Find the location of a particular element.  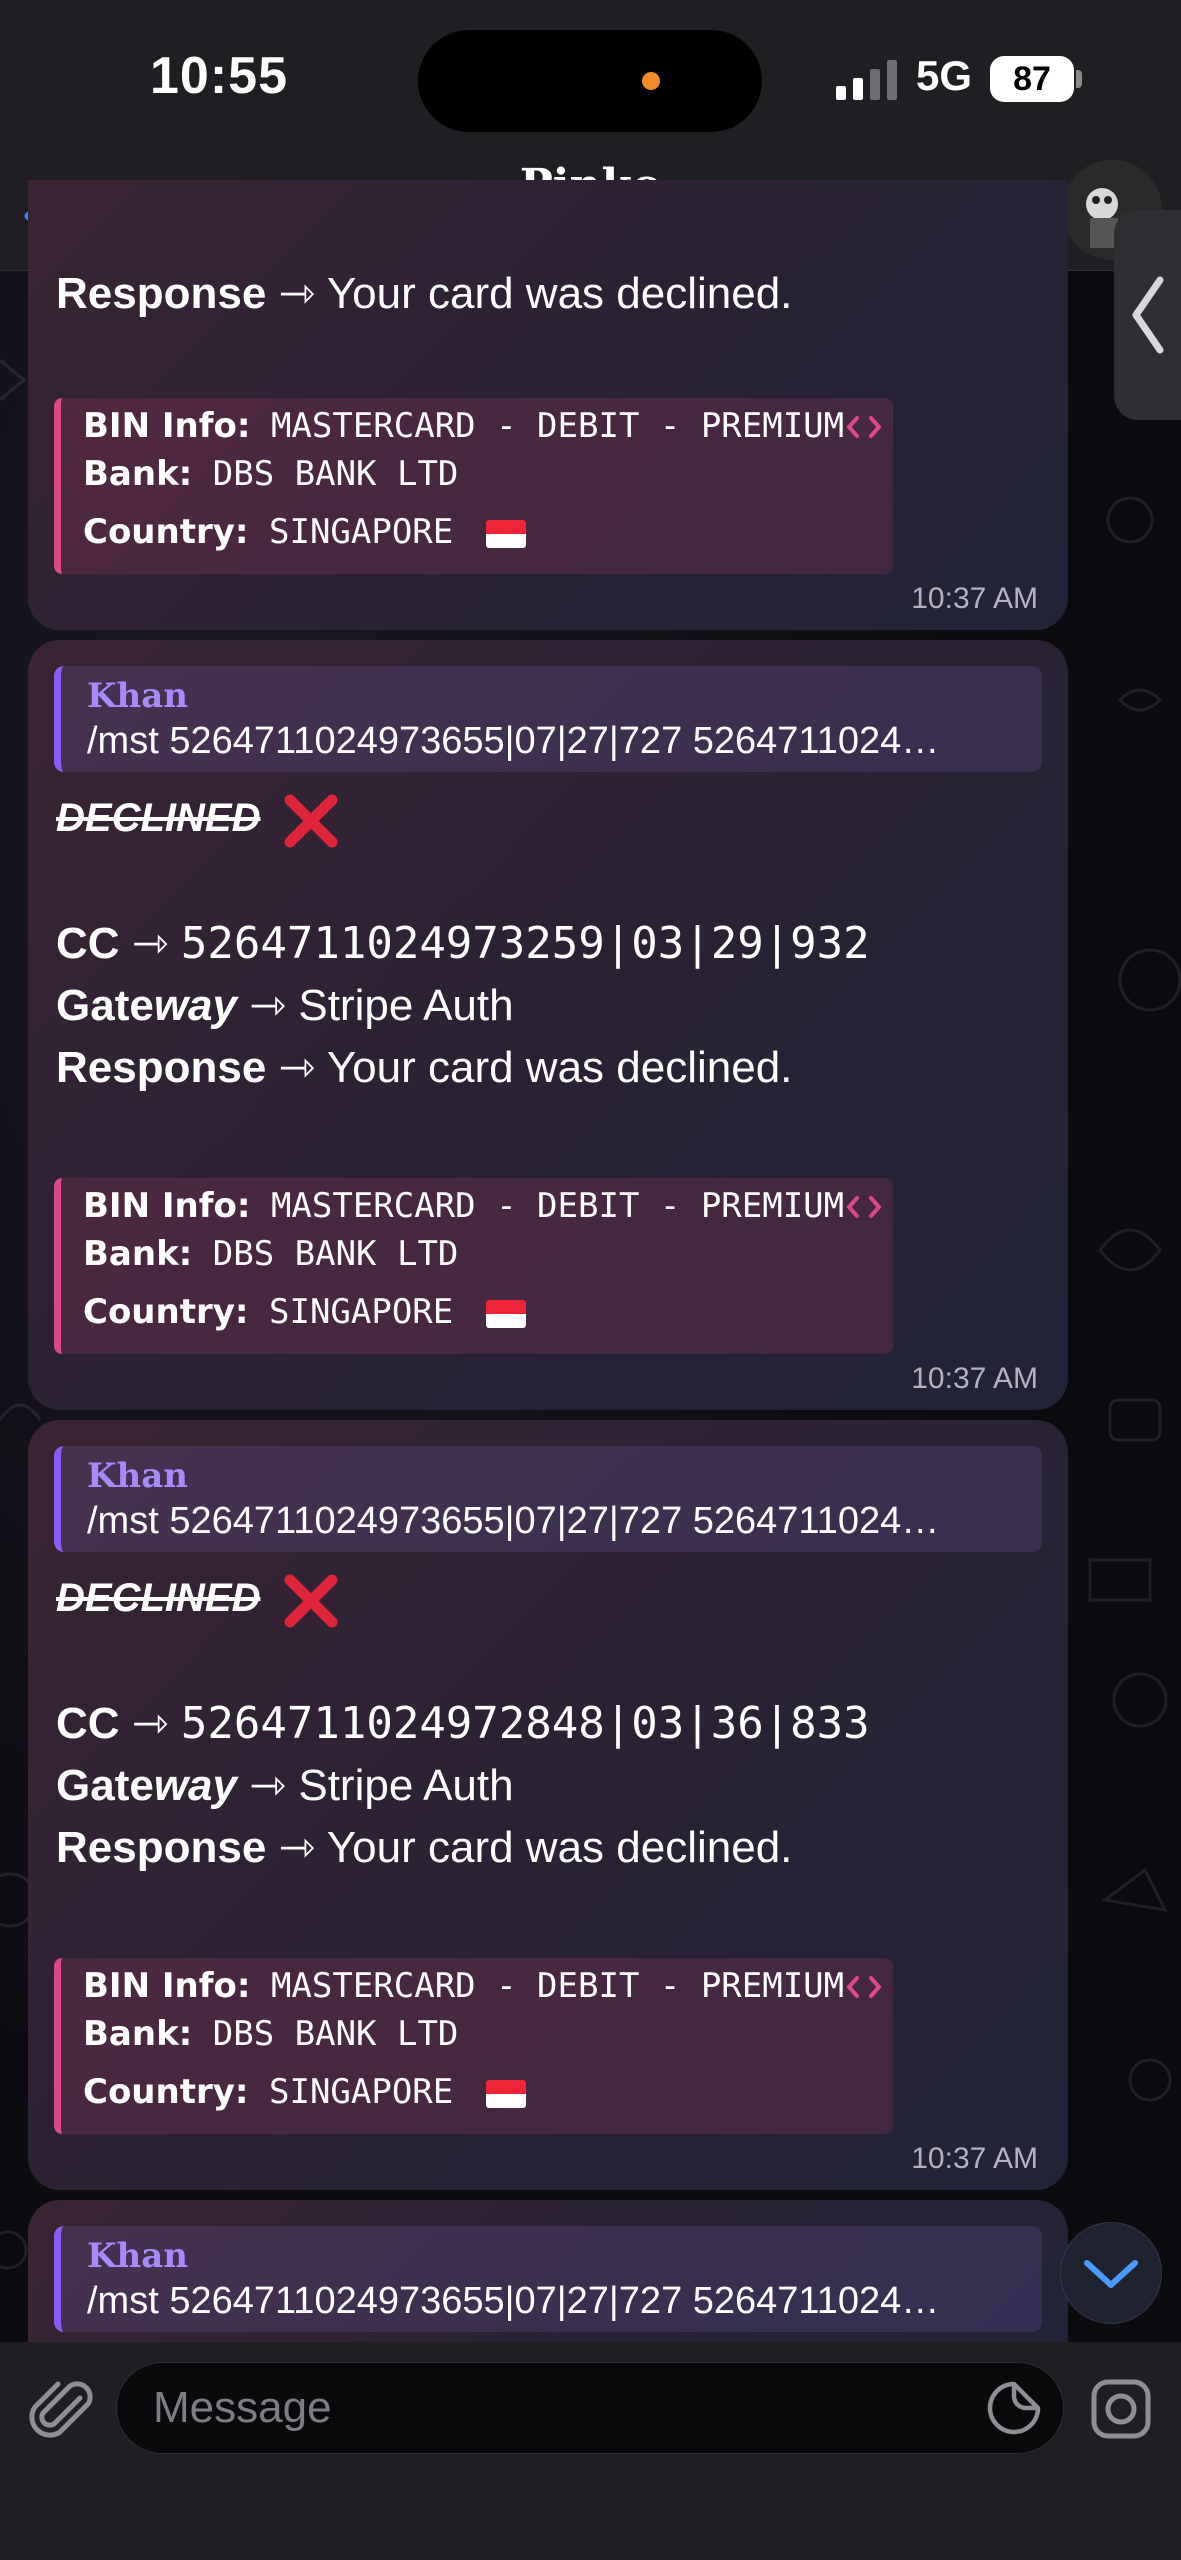

privacy-indicator-dot is located at coordinates (651, 81).